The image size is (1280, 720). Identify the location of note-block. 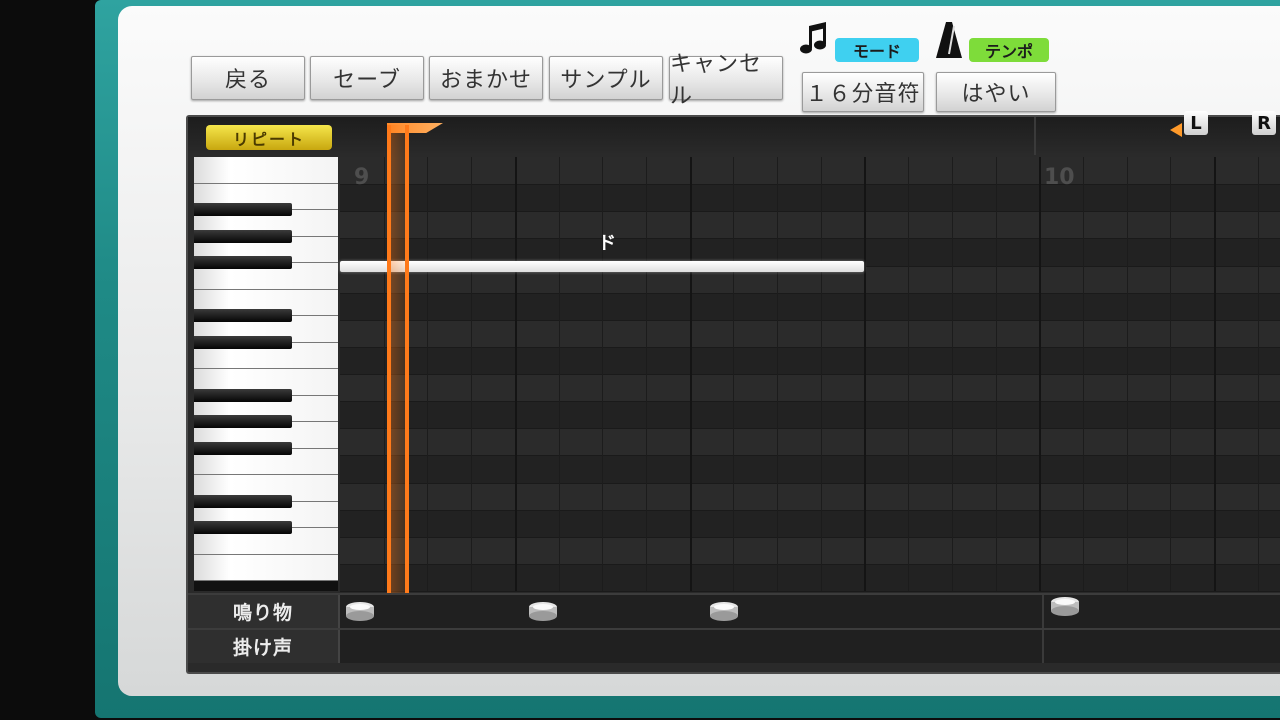
(602, 266).